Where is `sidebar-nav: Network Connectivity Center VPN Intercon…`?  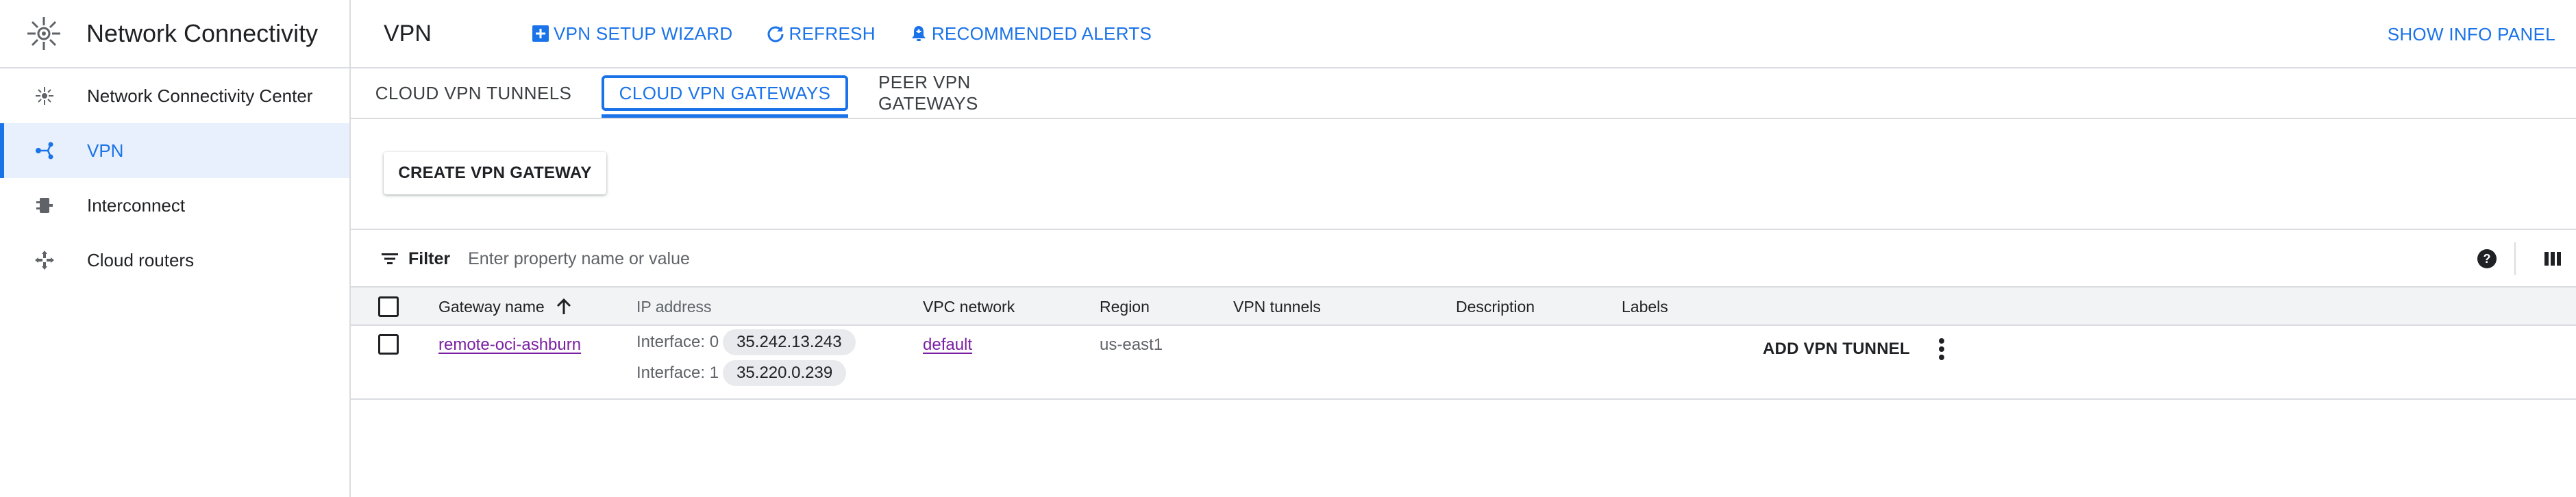
sidebar-nav: Network Connectivity Center VPN Intercon… is located at coordinates (174, 178).